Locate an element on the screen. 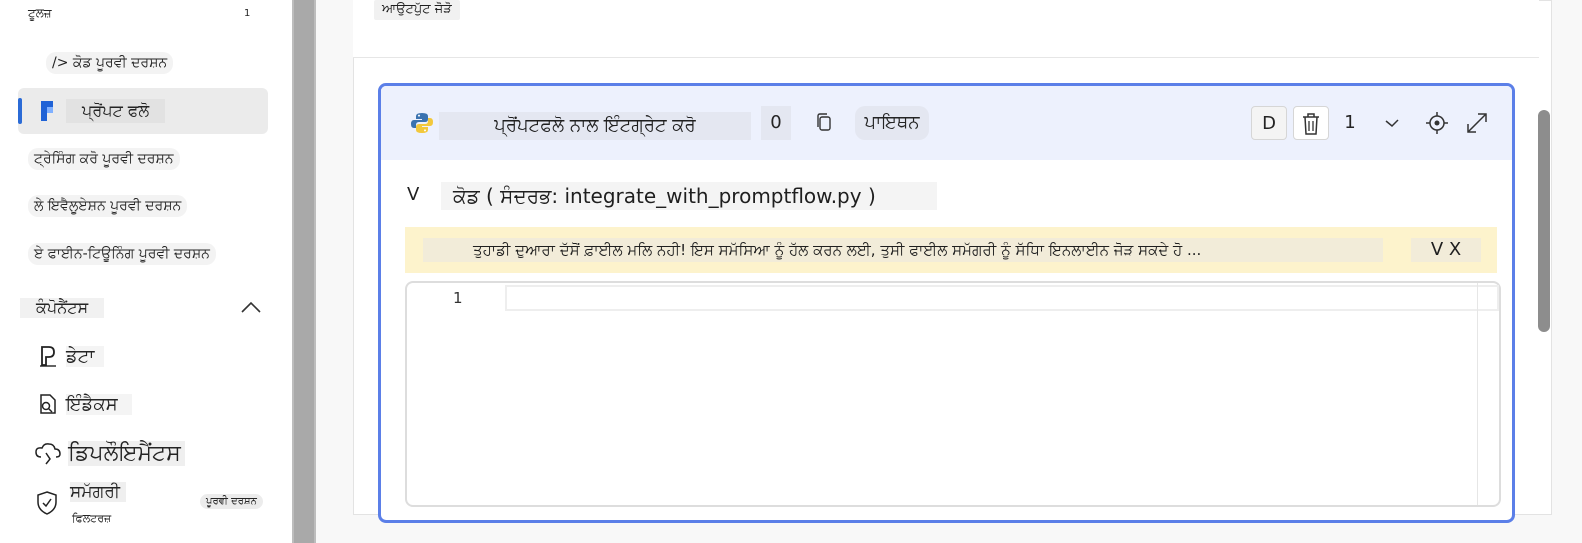 Image resolution: width=1582 pixels, height=543 pixels. shield-icon is located at coordinates (47, 503).